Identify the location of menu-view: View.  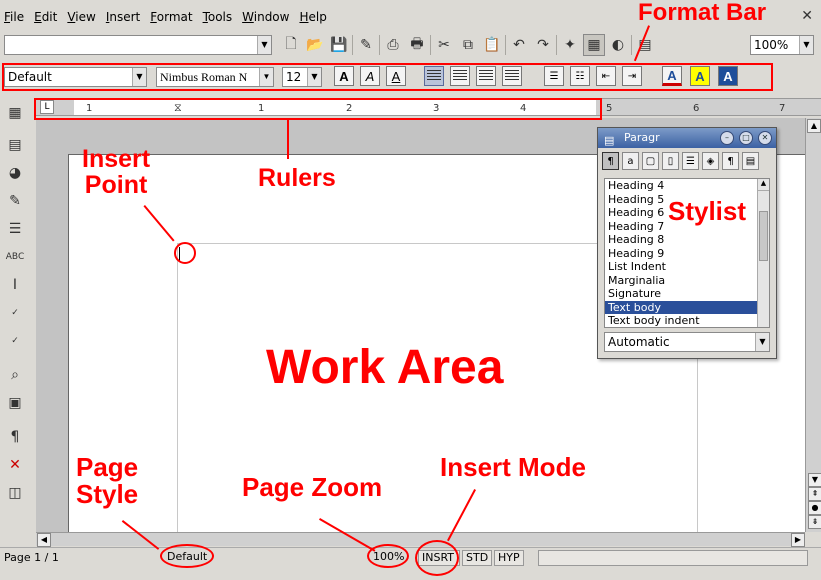
(81, 17).